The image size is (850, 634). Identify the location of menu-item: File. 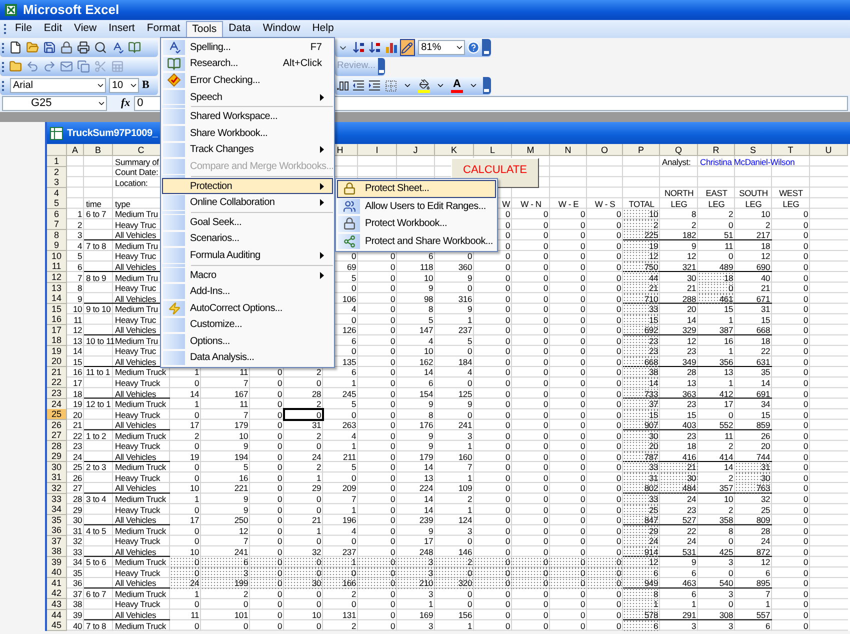
(23, 29).